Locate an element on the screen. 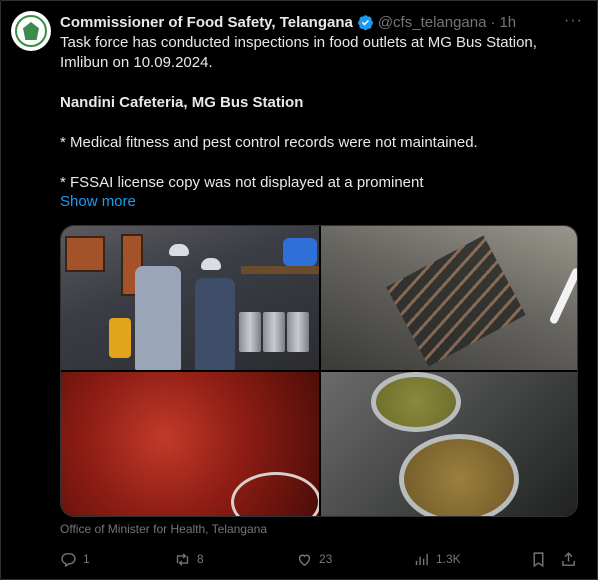  timestamp: 1h is located at coordinates (507, 22).